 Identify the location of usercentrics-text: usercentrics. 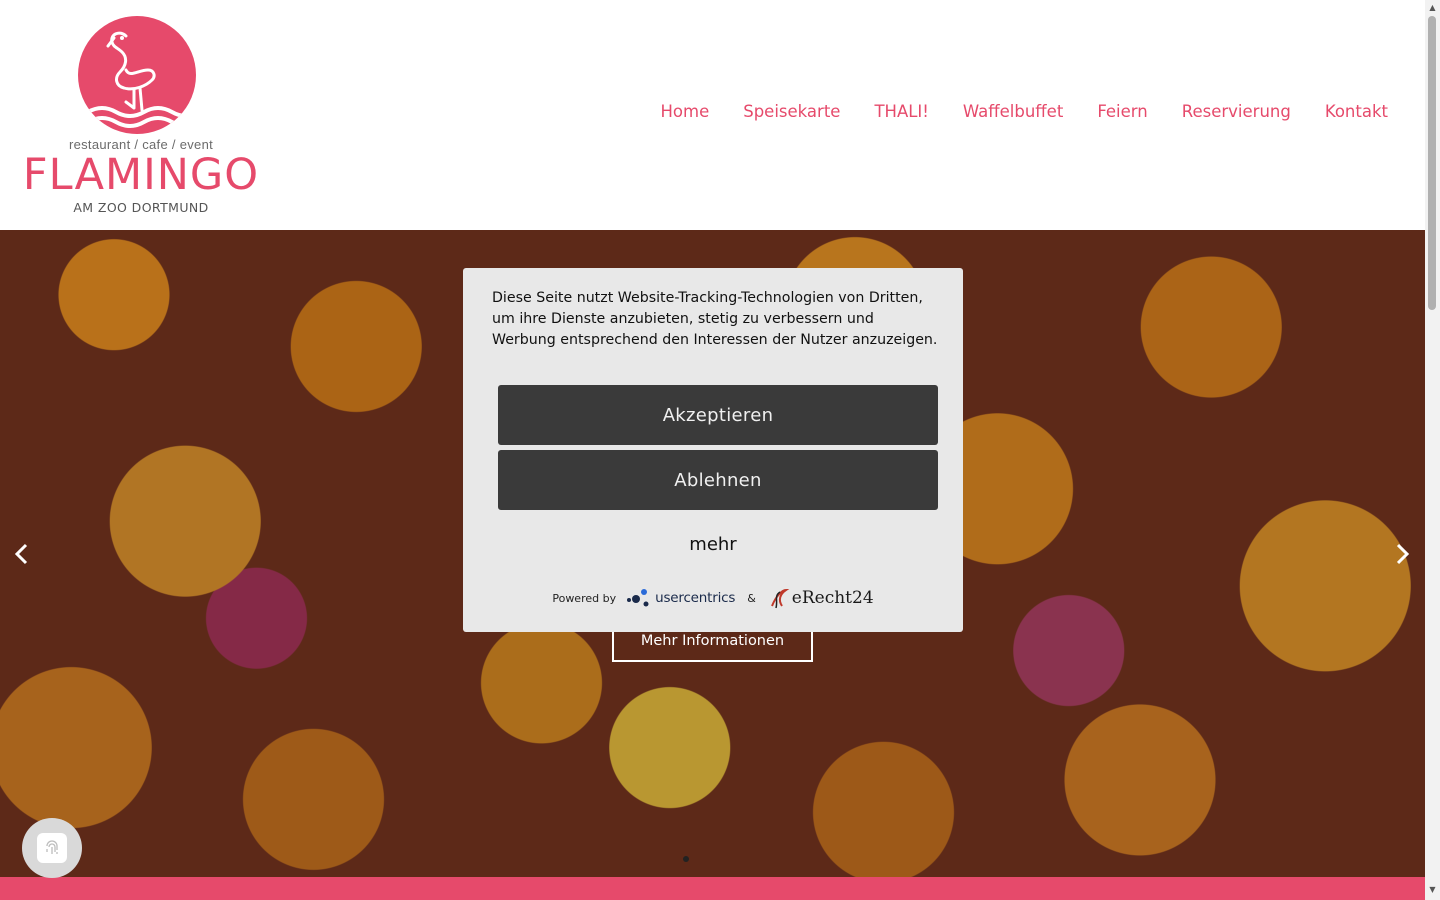
(695, 598).